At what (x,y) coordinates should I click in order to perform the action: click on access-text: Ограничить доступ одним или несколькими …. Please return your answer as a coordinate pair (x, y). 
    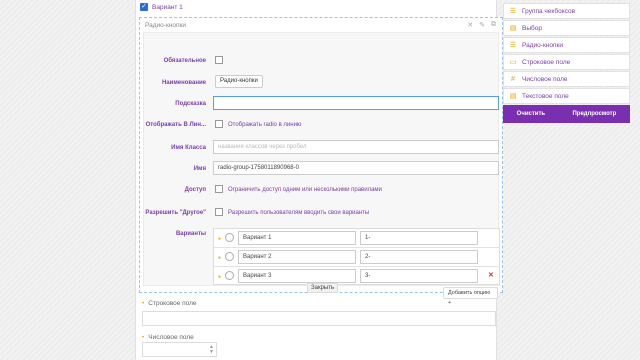
    Looking at the image, I should click on (305, 190).